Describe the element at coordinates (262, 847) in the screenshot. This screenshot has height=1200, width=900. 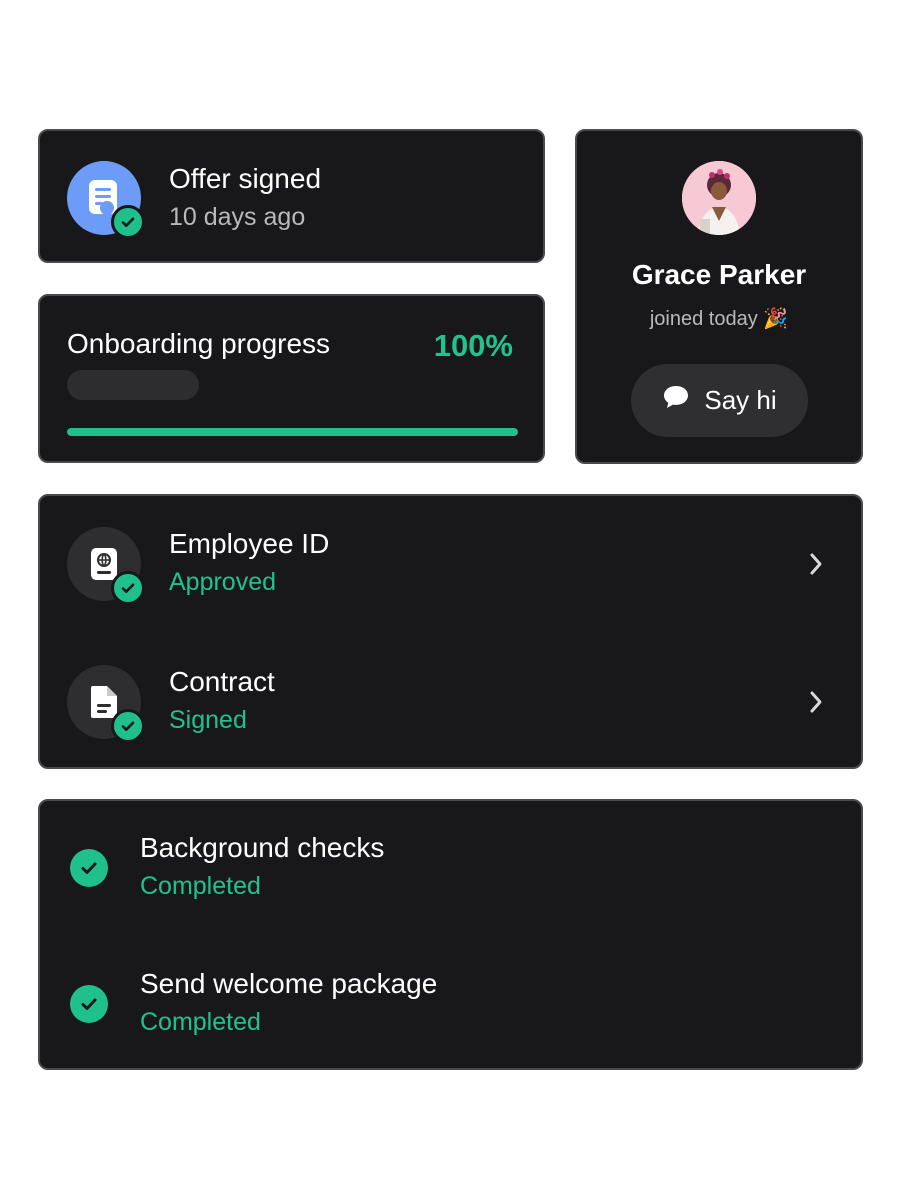
I see `task-title: Background checks` at that location.